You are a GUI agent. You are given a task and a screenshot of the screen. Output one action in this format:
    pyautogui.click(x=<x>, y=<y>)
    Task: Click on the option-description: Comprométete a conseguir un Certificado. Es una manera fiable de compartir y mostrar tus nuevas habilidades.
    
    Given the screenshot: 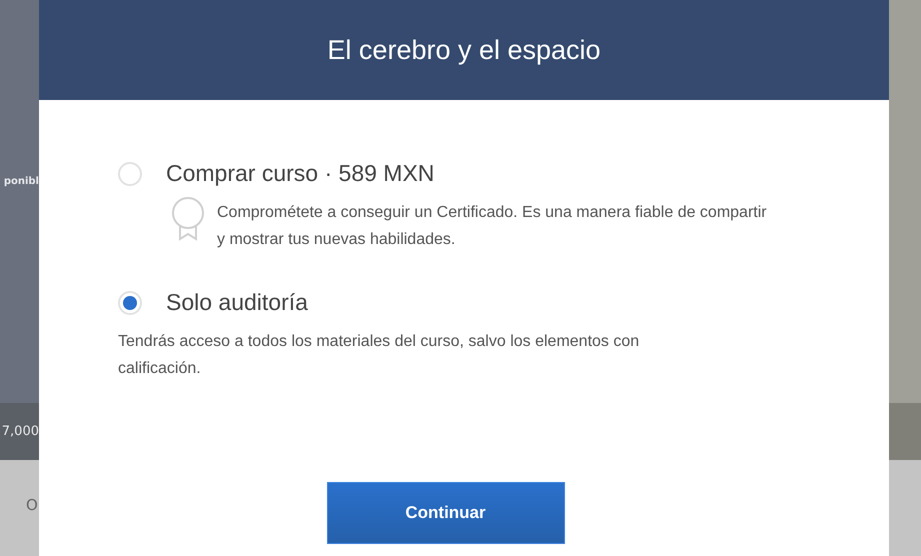 What is the action you would take?
    pyautogui.click(x=492, y=226)
    